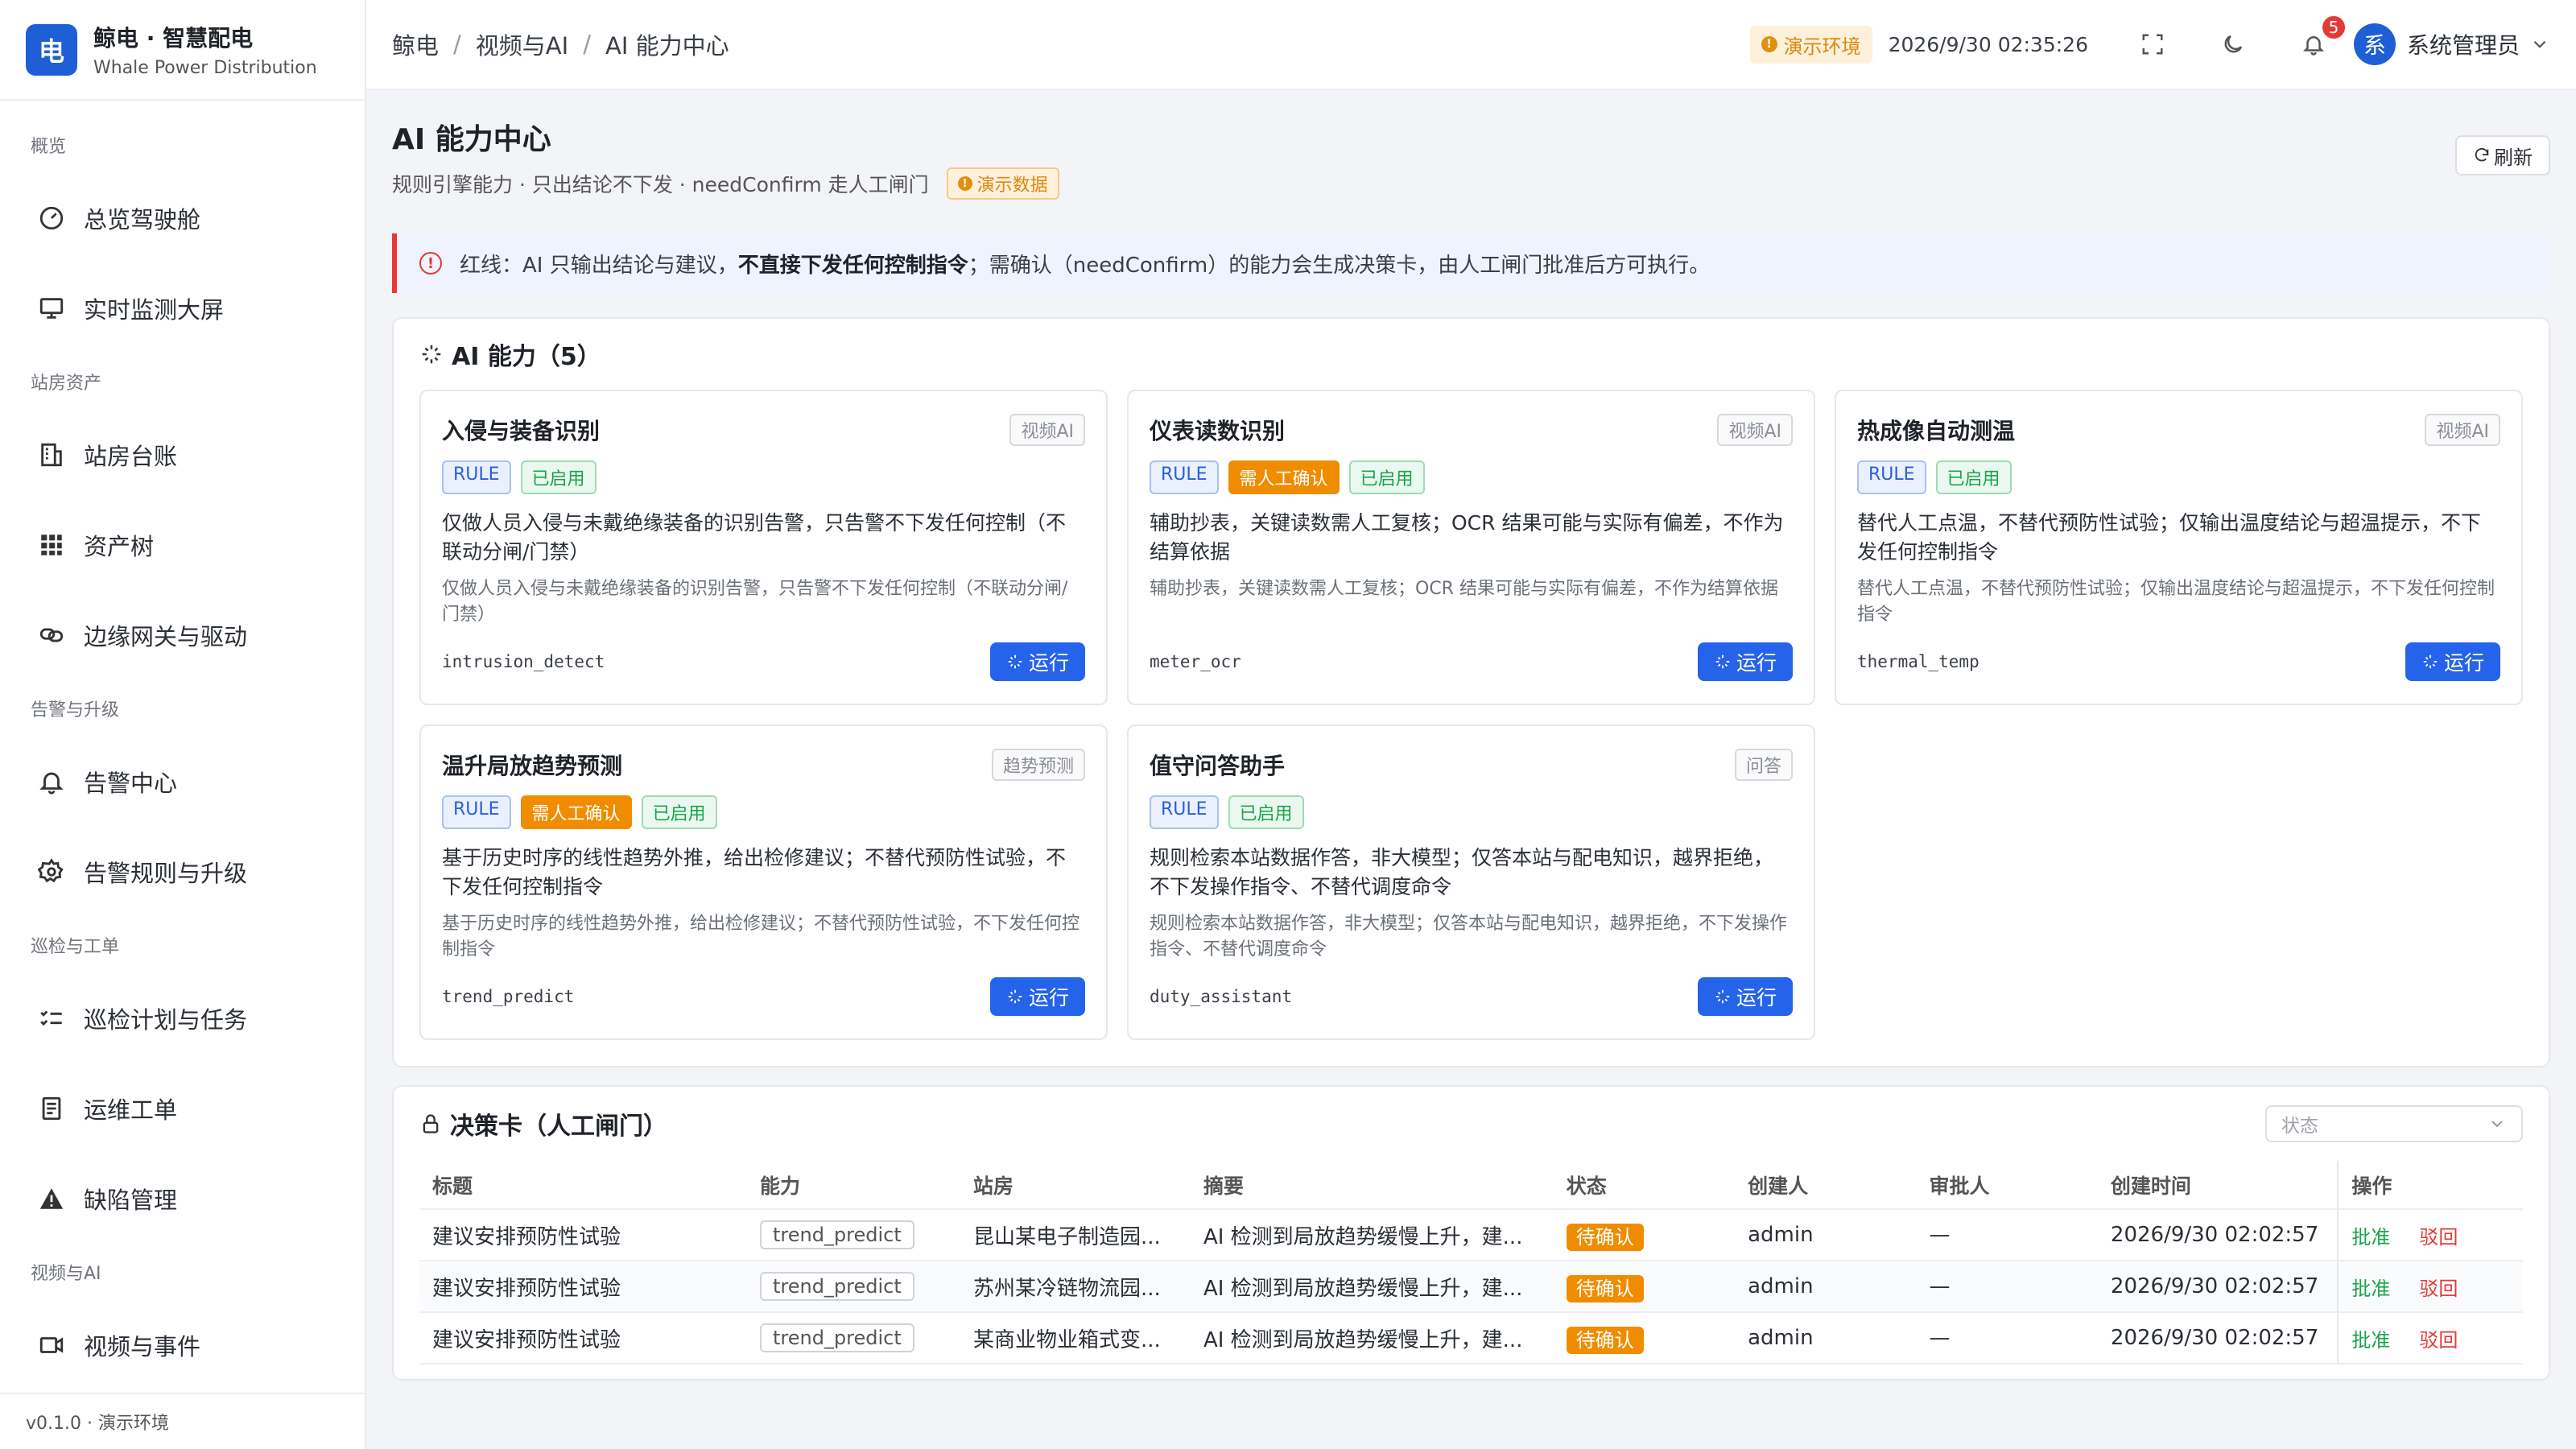 The width and height of the screenshot is (2576, 1449). What do you see at coordinates (2152, 44) in the screenshot?
I see `fullscreen-icon` at bounding box center [2152, 44].